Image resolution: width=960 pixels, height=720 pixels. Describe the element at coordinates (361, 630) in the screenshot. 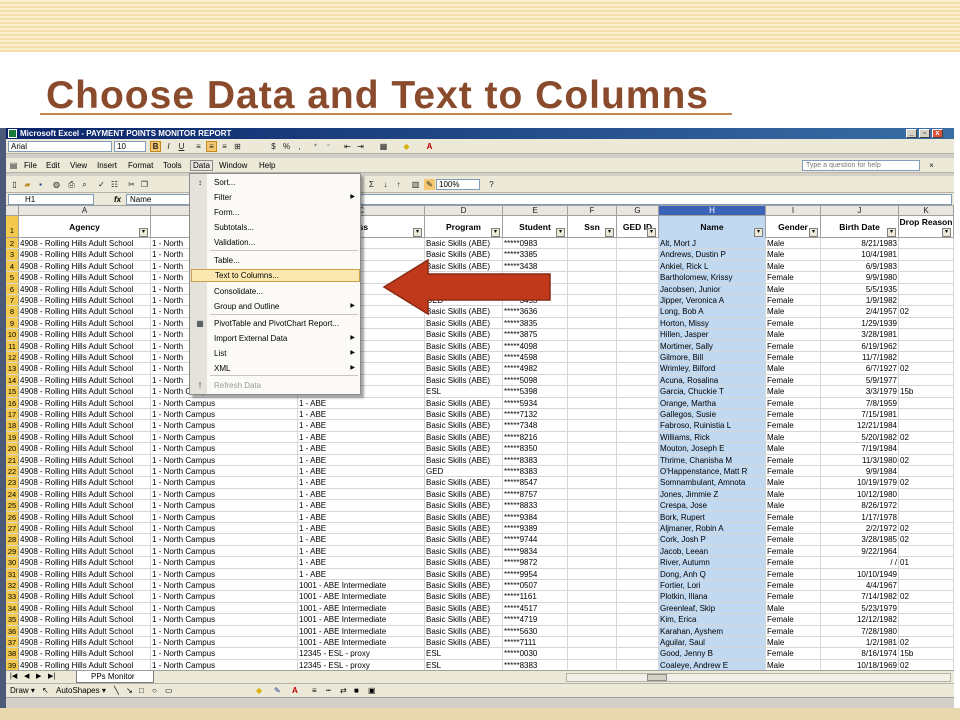

I see `table-cell: 1001 - ABE Intermediate` at that location.